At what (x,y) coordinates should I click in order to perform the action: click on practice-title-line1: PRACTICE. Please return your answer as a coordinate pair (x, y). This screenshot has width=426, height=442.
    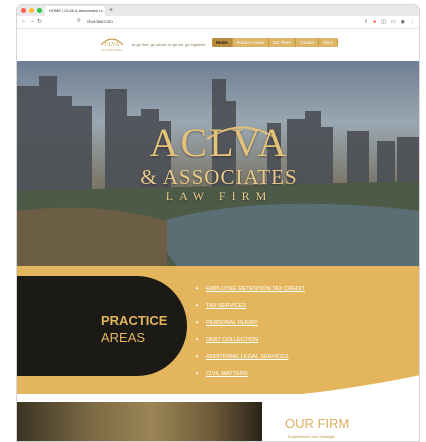
    Looking at the image, I should click on (134, 320).